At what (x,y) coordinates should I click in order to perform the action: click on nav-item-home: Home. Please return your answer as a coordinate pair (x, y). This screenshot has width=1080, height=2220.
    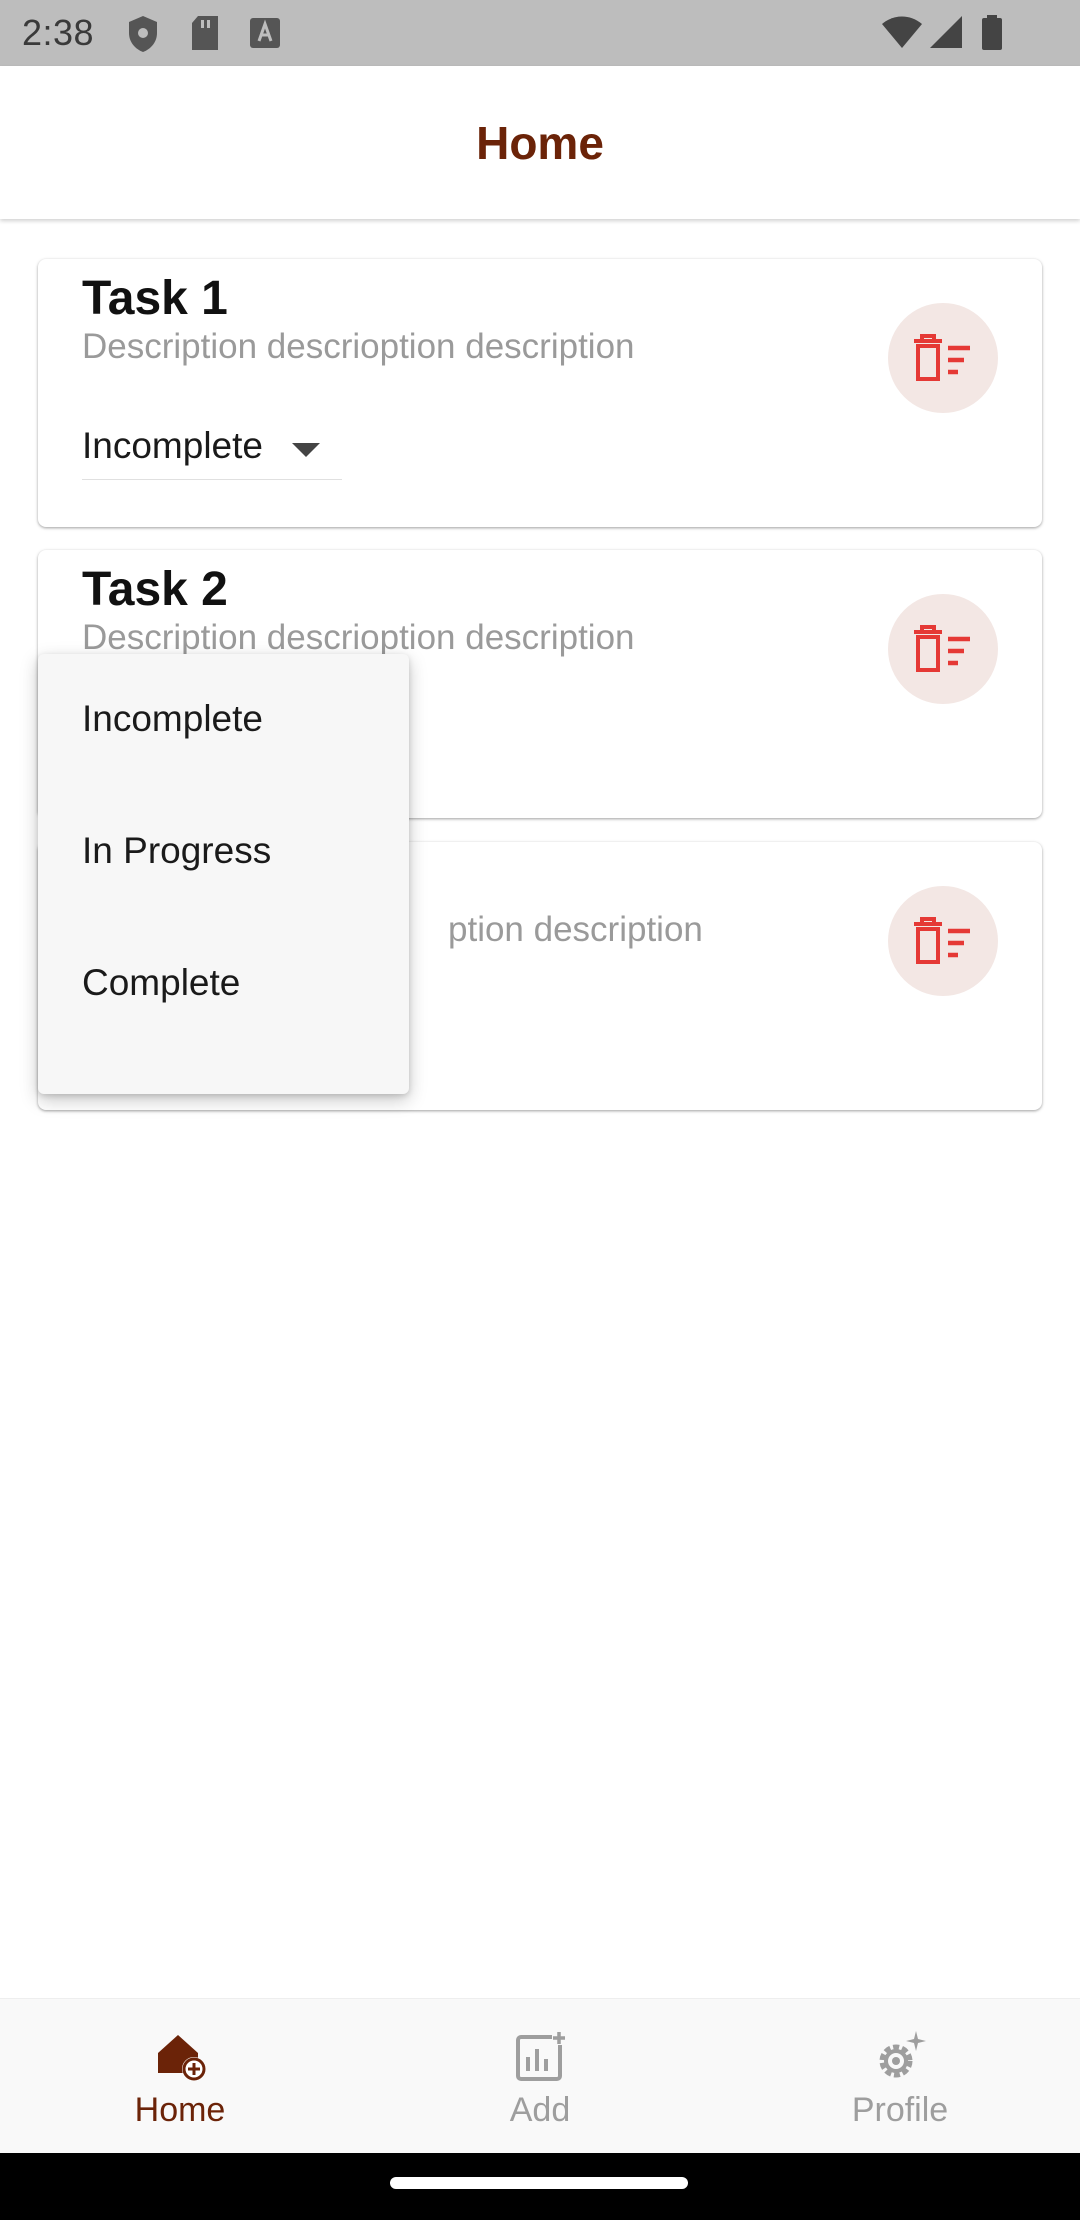
    Looking at the image, I should click on (180, 2076).